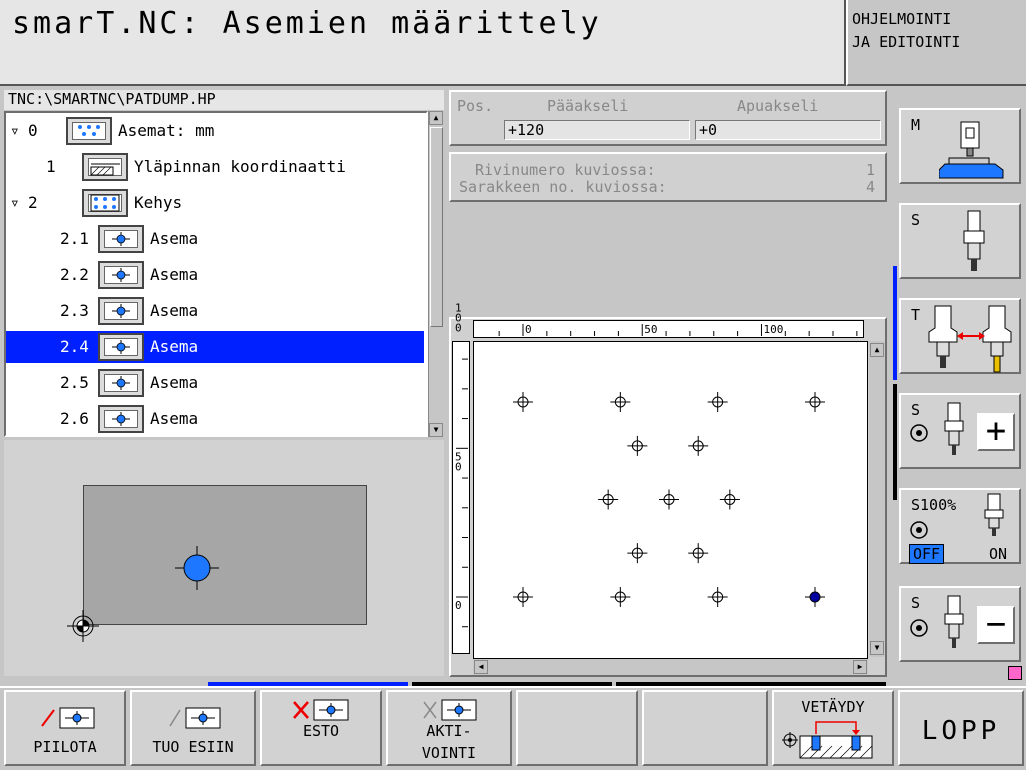 Image resolution: width=1026 pixels, height=770 pixels. Describe the element at coordinates (74, 238) in the screenshot. I see `tree-row-number: 2.1` at that location.